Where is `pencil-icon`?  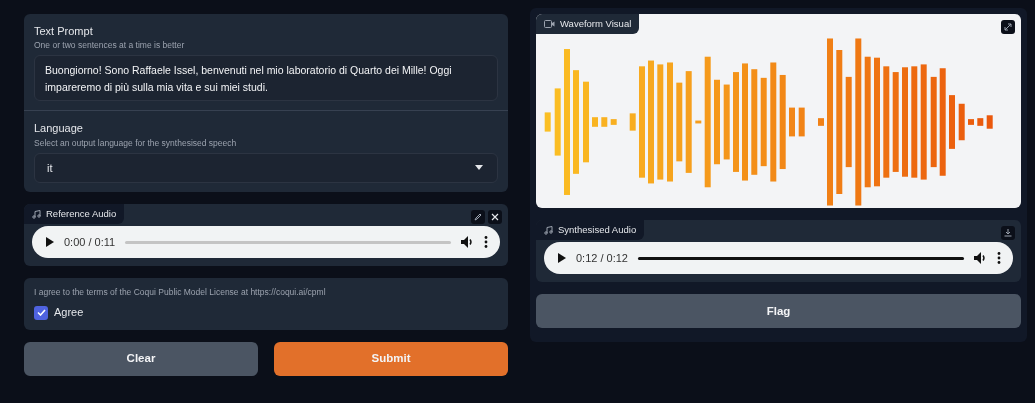
pencil-icon is located at coordinates (478, 216).